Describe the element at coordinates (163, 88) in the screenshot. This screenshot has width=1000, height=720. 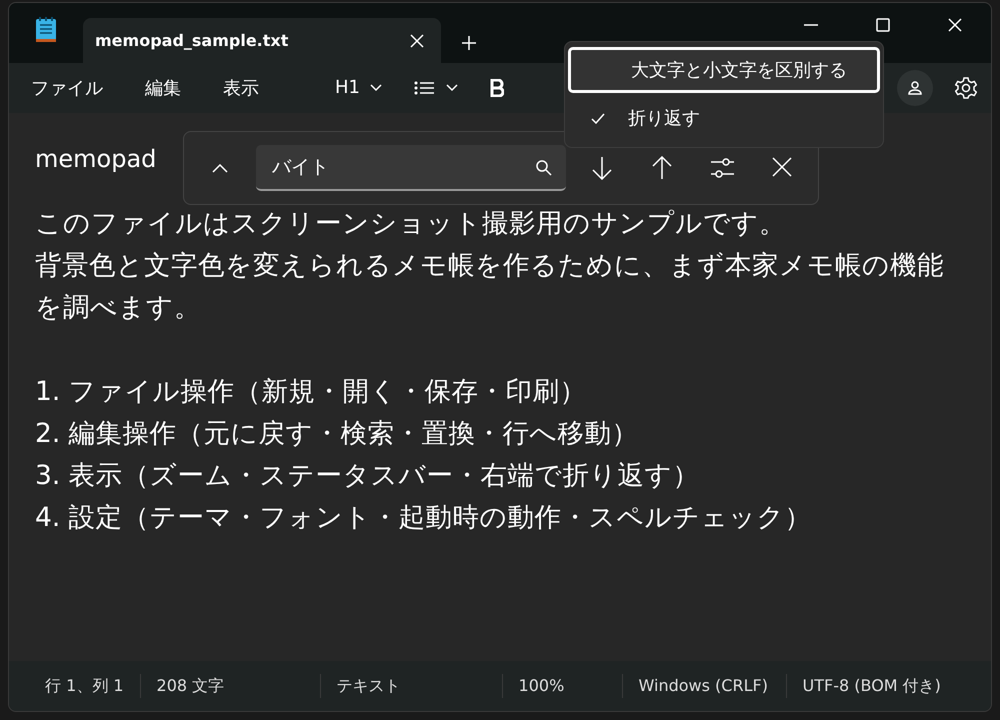
I see `menu-item: 編集` at that location.